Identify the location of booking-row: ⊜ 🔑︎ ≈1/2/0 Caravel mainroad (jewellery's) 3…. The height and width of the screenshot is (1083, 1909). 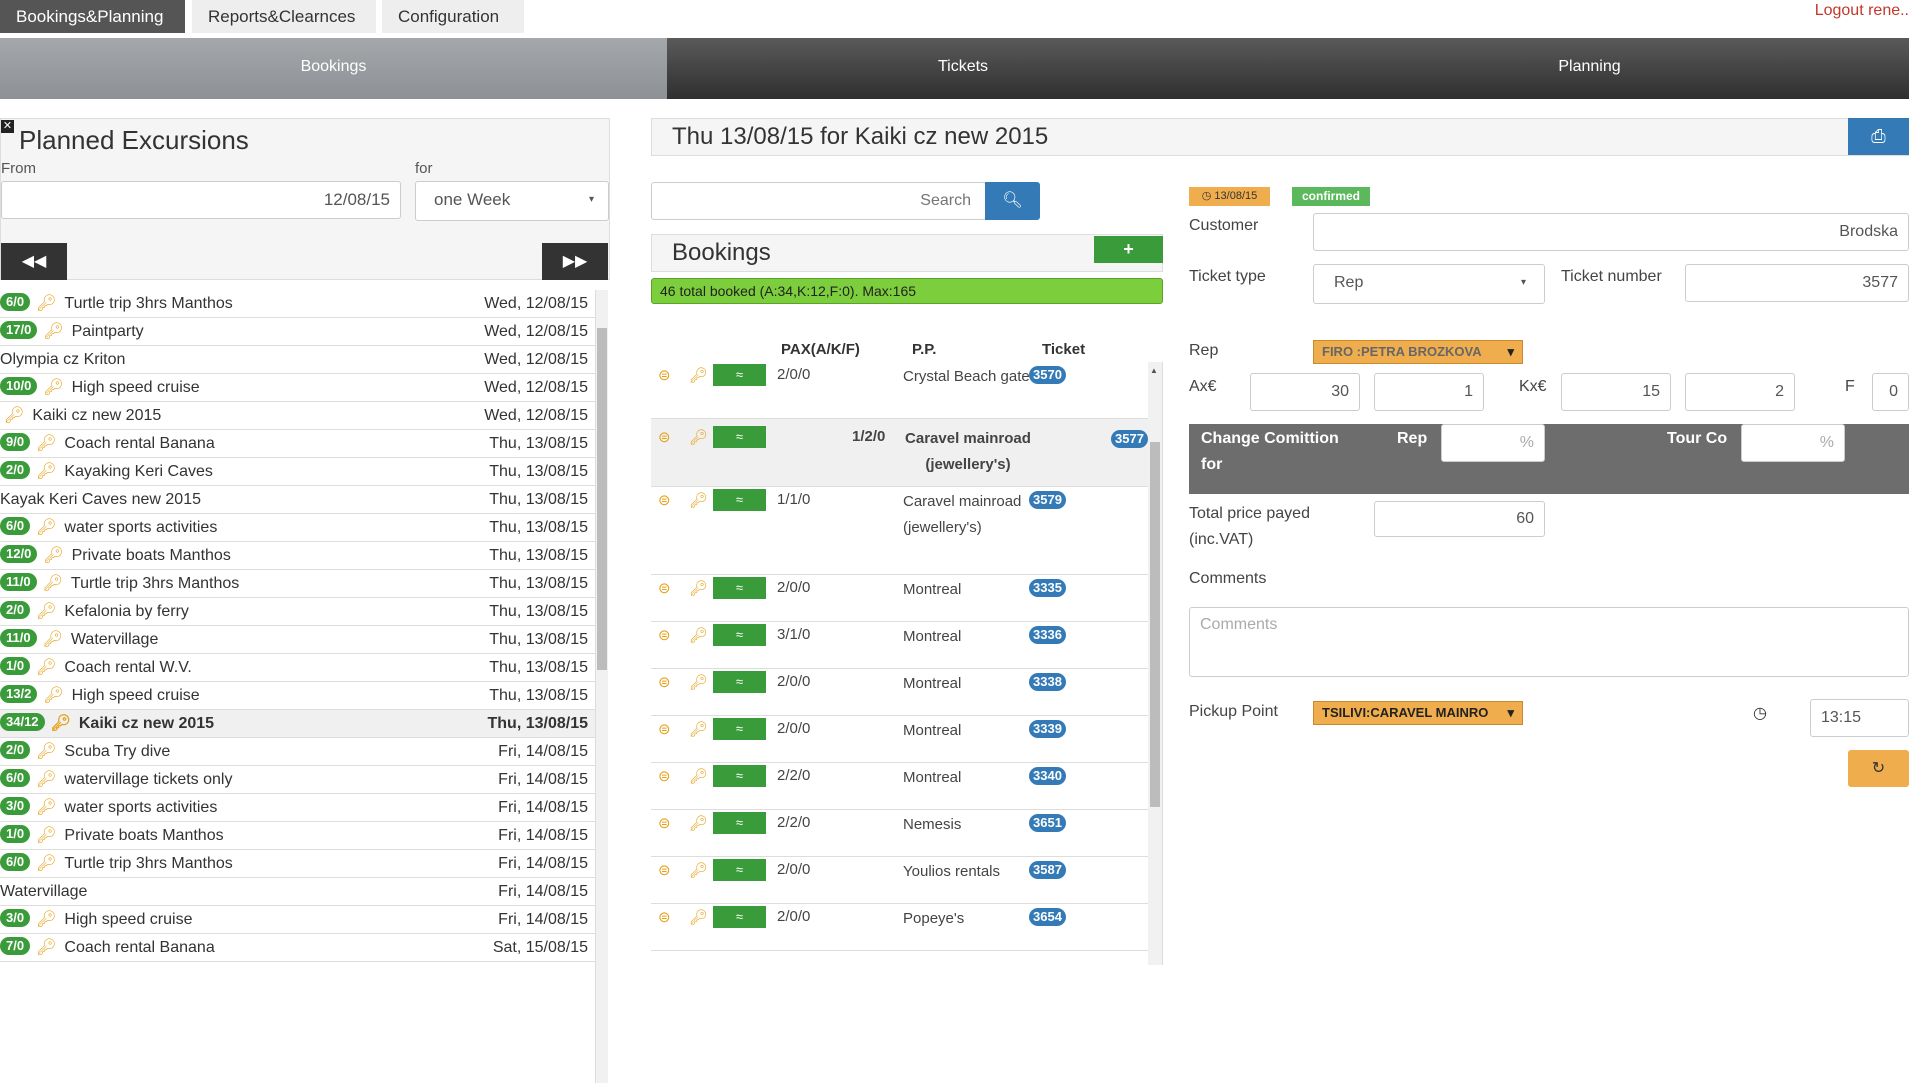
(899, 453).